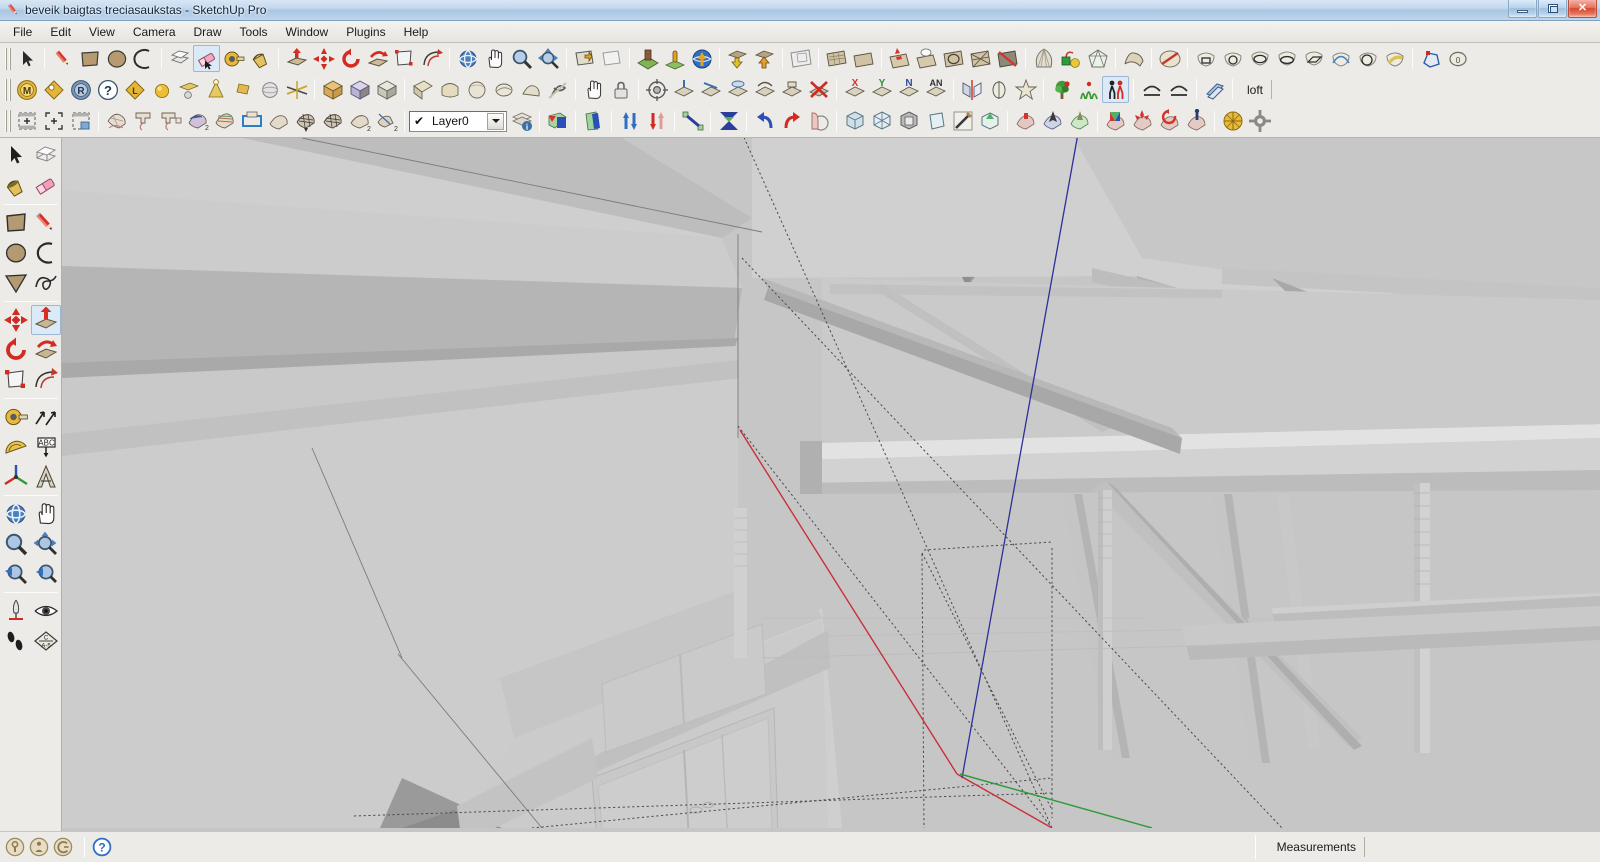 This screenshot has height=862, width=1600. What do you see at coordinates (1522, 9) in the screenshot?
I see `minimize-button` at bounding box center [1522, 9].